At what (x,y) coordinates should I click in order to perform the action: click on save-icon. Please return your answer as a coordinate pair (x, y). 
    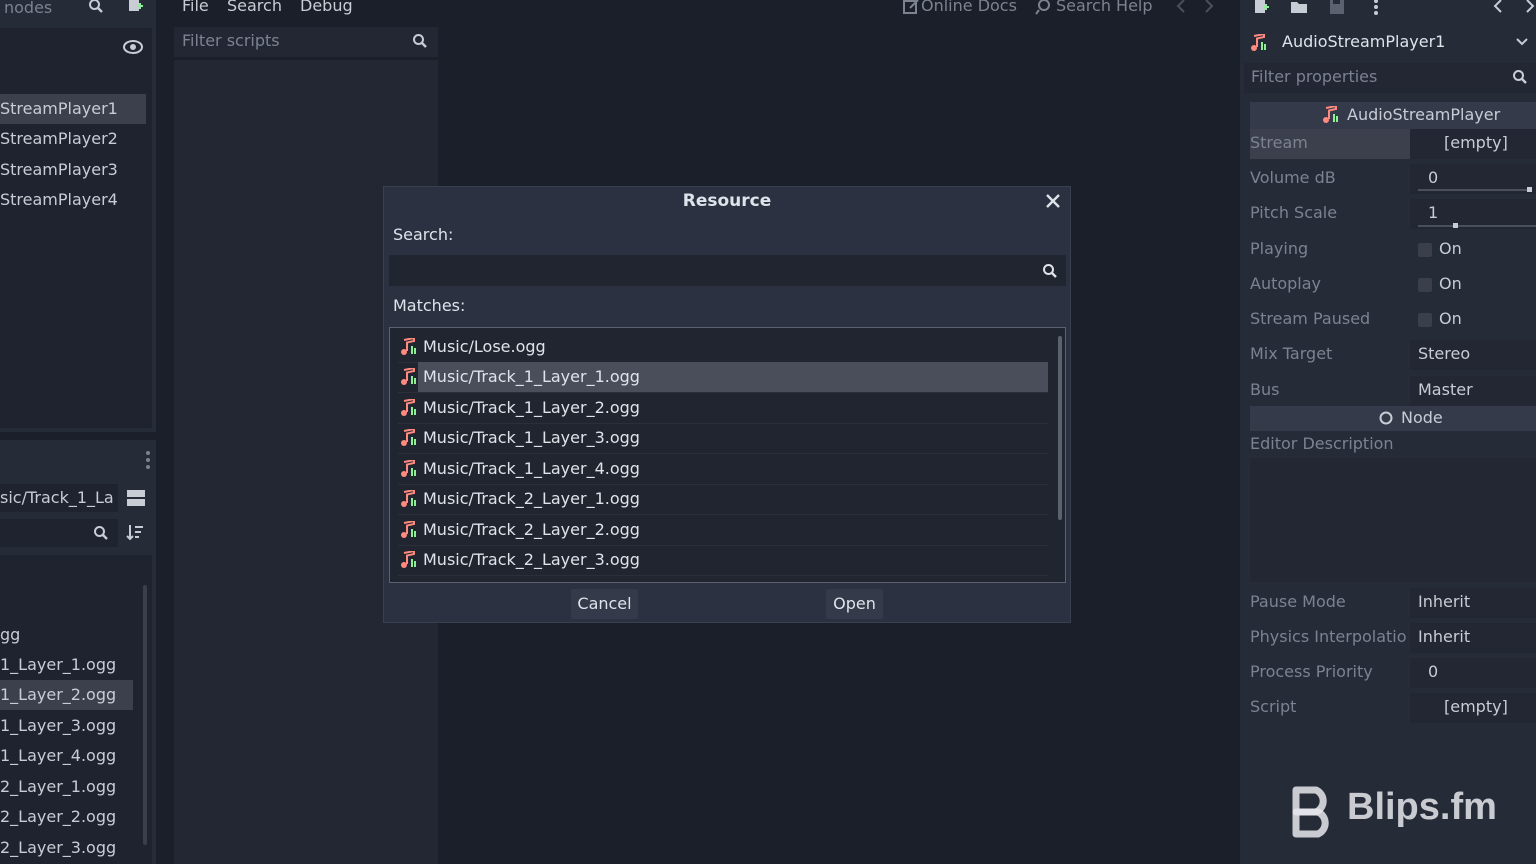
    Looking at the image, I should click on (1337, 8).